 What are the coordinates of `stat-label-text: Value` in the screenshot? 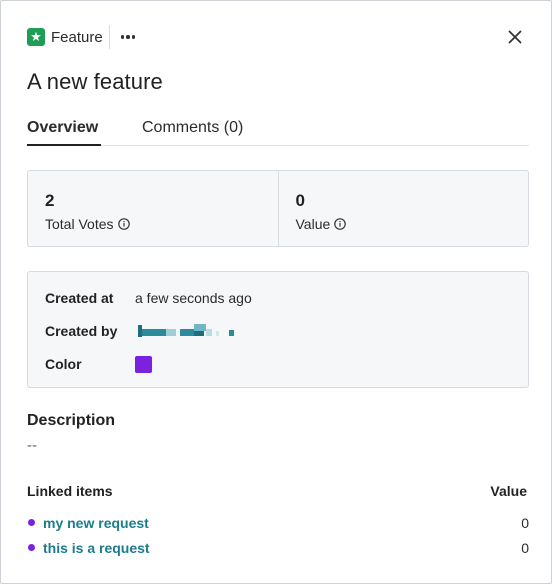 It's located at (313, 224).